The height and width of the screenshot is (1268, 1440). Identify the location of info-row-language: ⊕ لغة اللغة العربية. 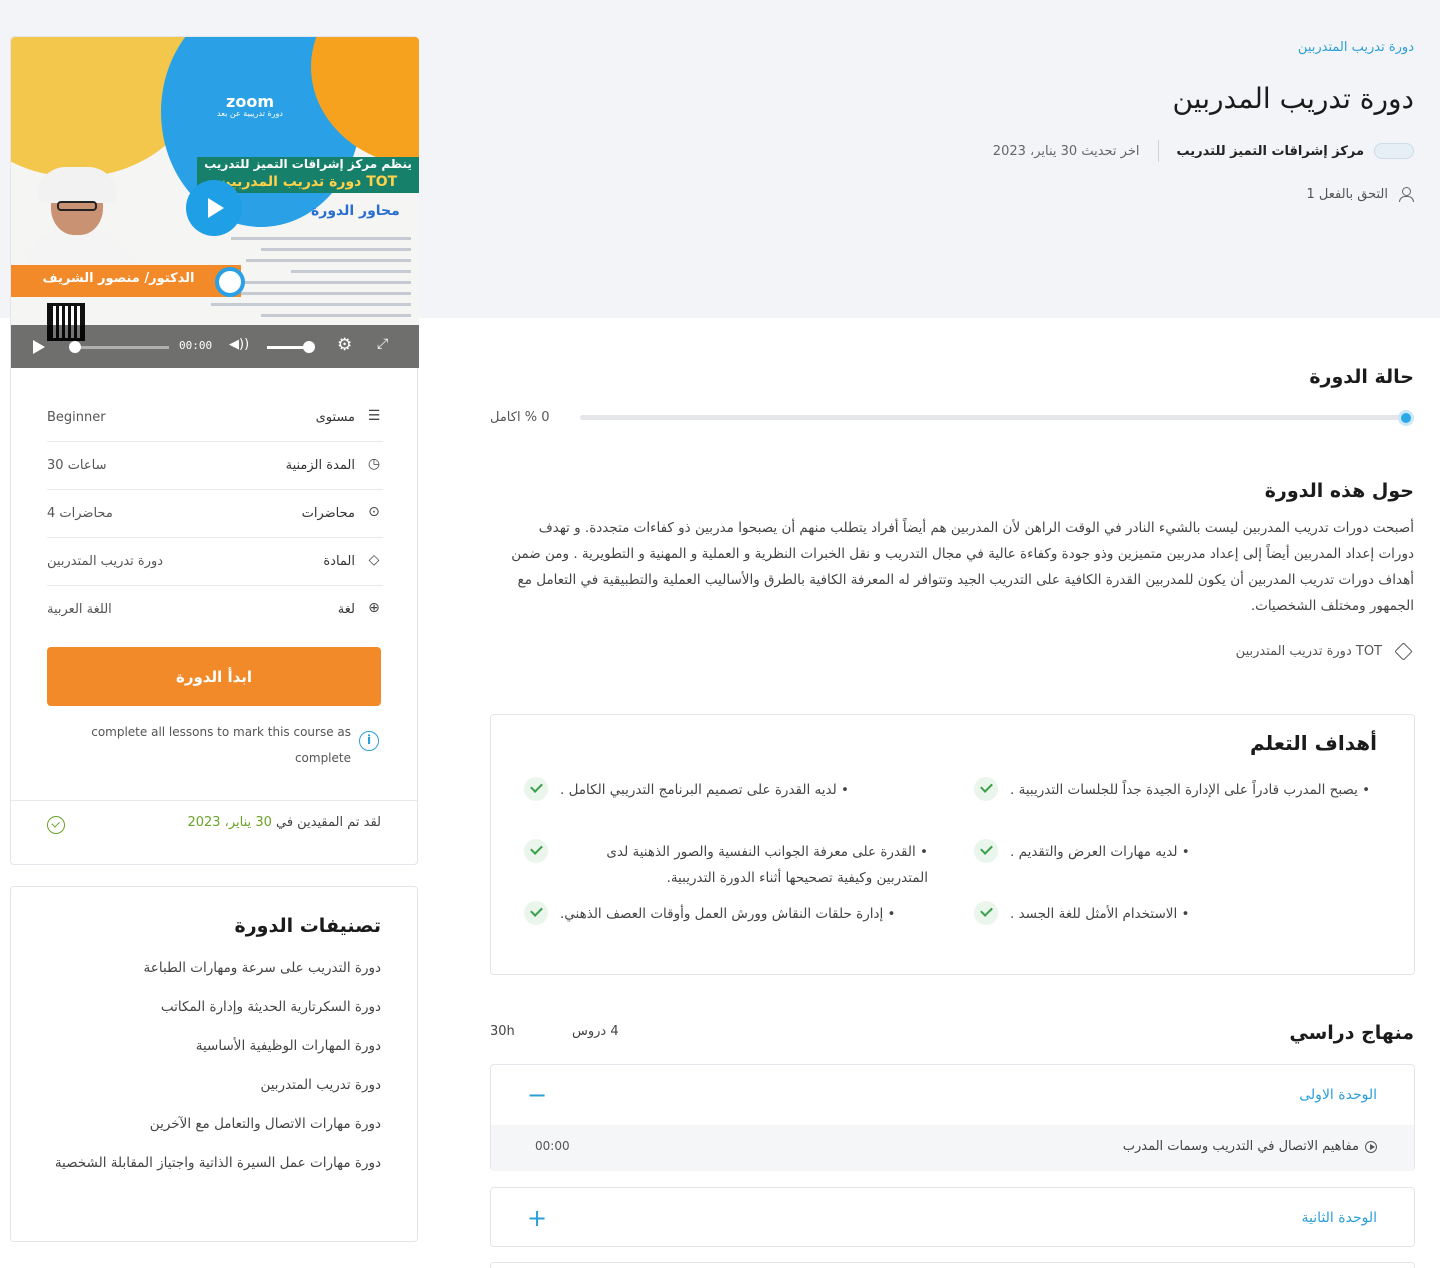
(215, 610).